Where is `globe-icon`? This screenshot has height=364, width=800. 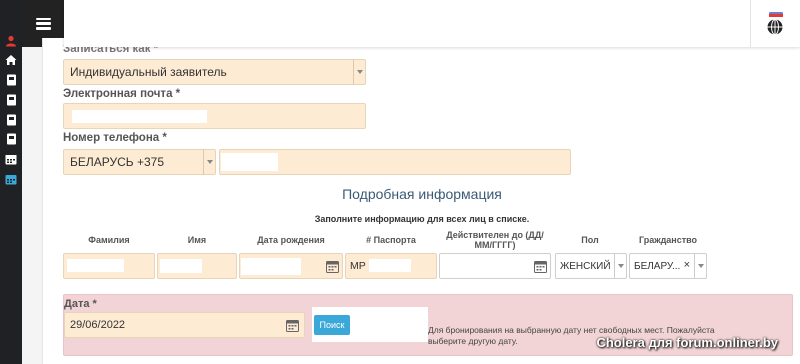
globe-icon is located at coordinates (775, 23).